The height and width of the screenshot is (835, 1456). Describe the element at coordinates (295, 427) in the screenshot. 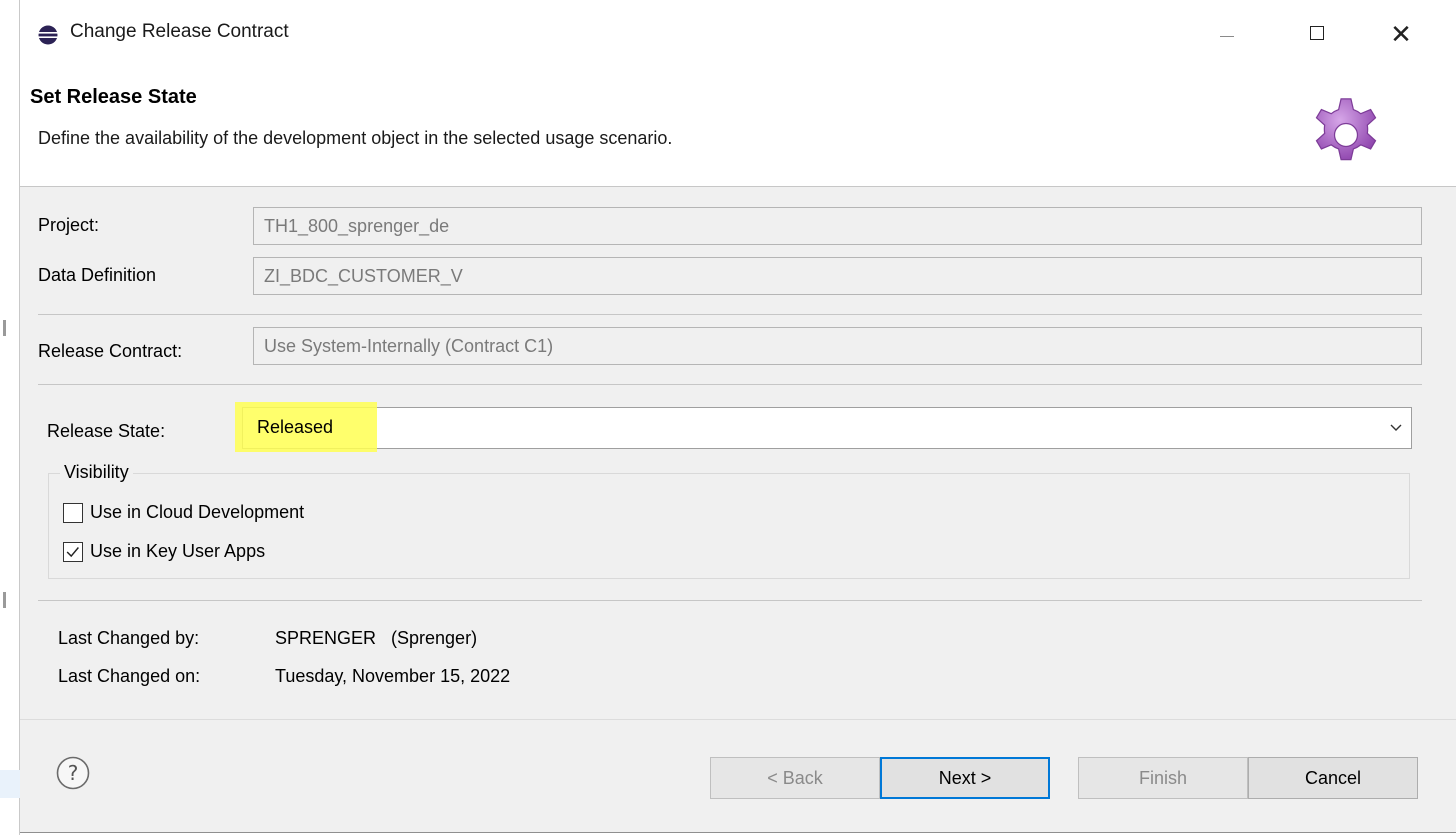

I see `release-state-value: Released` at that location.